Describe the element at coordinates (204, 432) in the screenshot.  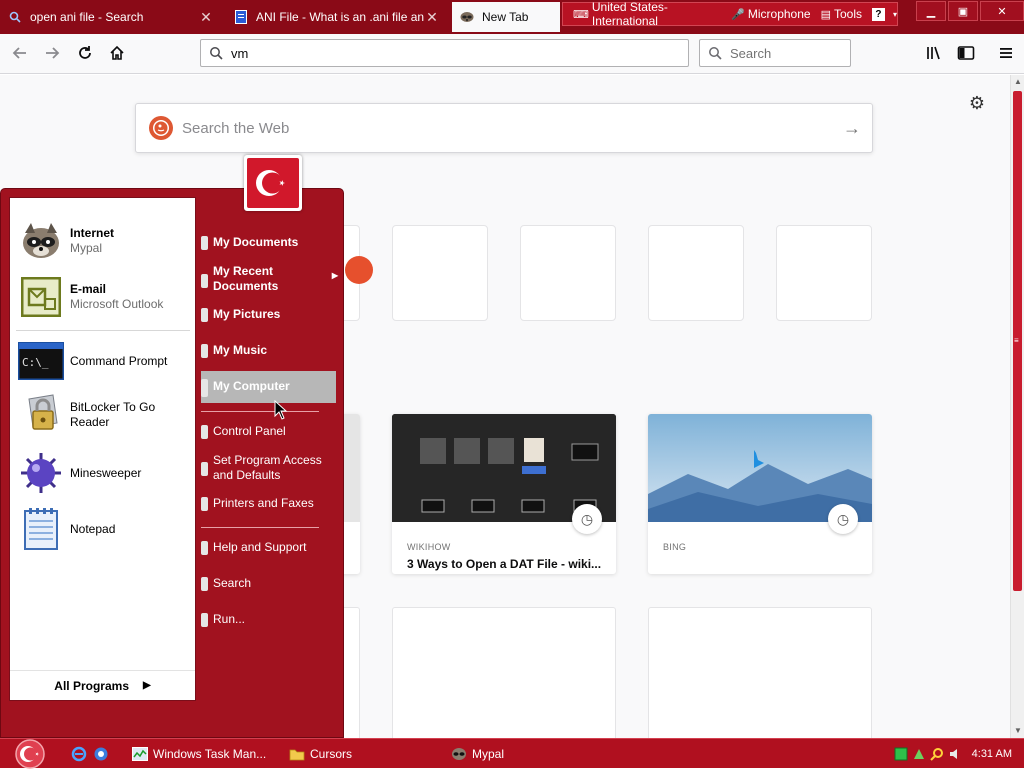
I see `control-panel-icon` at that location.